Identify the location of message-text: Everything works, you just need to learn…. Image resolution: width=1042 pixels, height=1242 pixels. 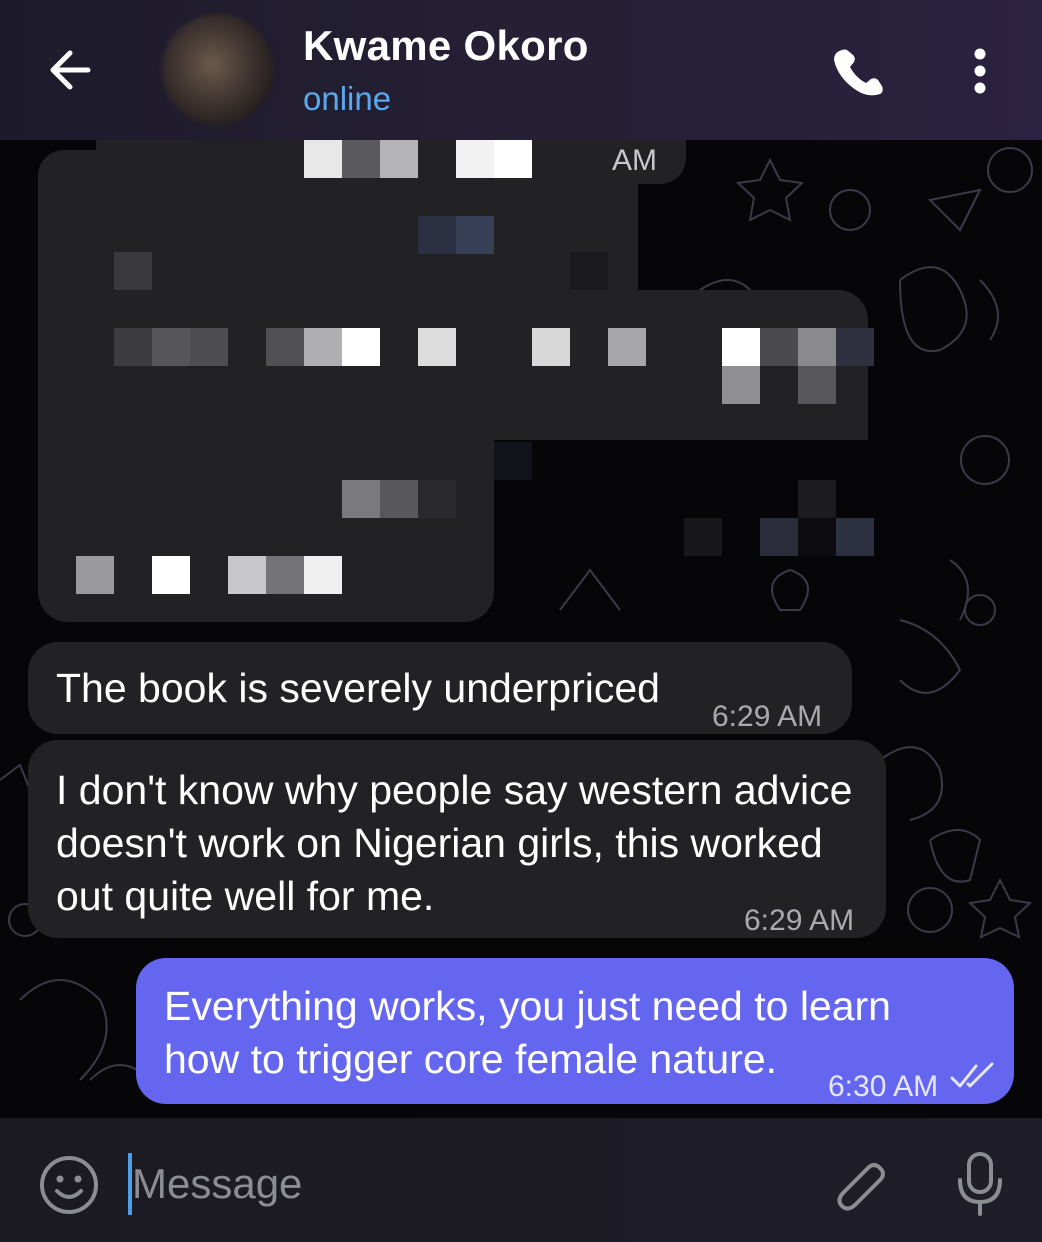
(527, 1032).